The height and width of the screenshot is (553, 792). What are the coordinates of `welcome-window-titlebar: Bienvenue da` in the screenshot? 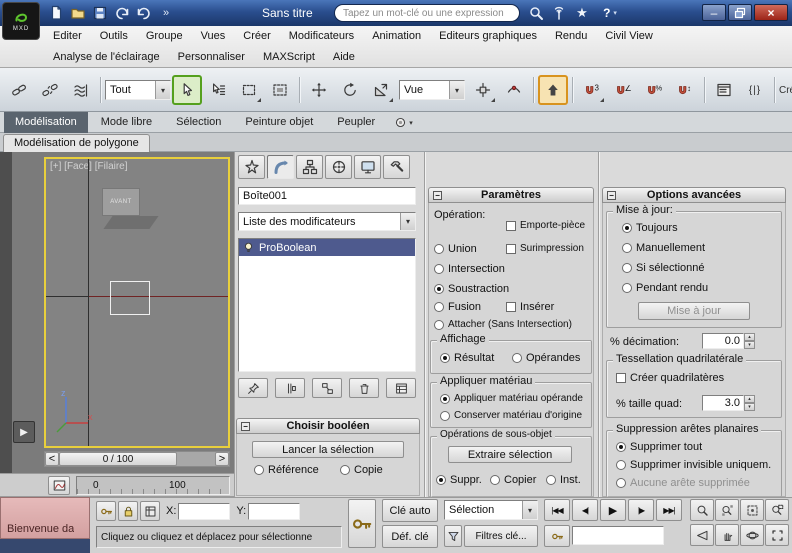 It's located at (45, 518).